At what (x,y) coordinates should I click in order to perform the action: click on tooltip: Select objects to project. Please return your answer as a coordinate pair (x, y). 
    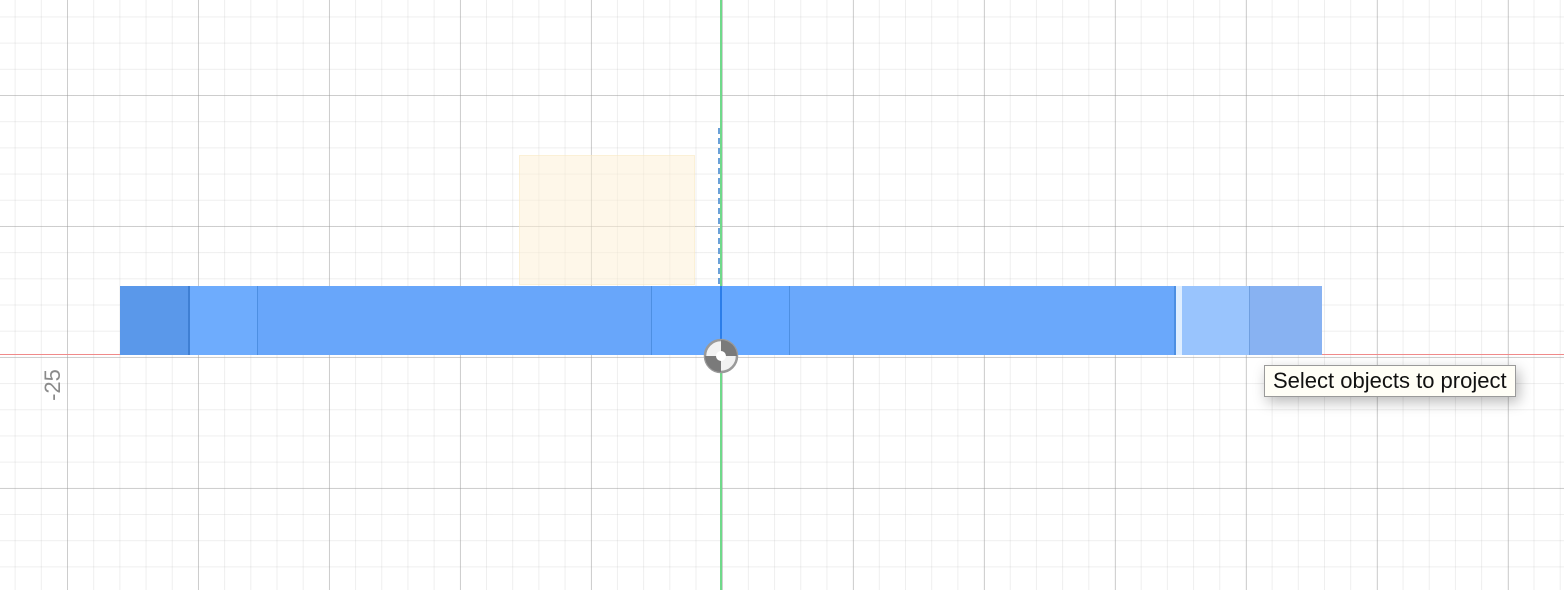
    Looking at the image, I should click on (1390, 381).